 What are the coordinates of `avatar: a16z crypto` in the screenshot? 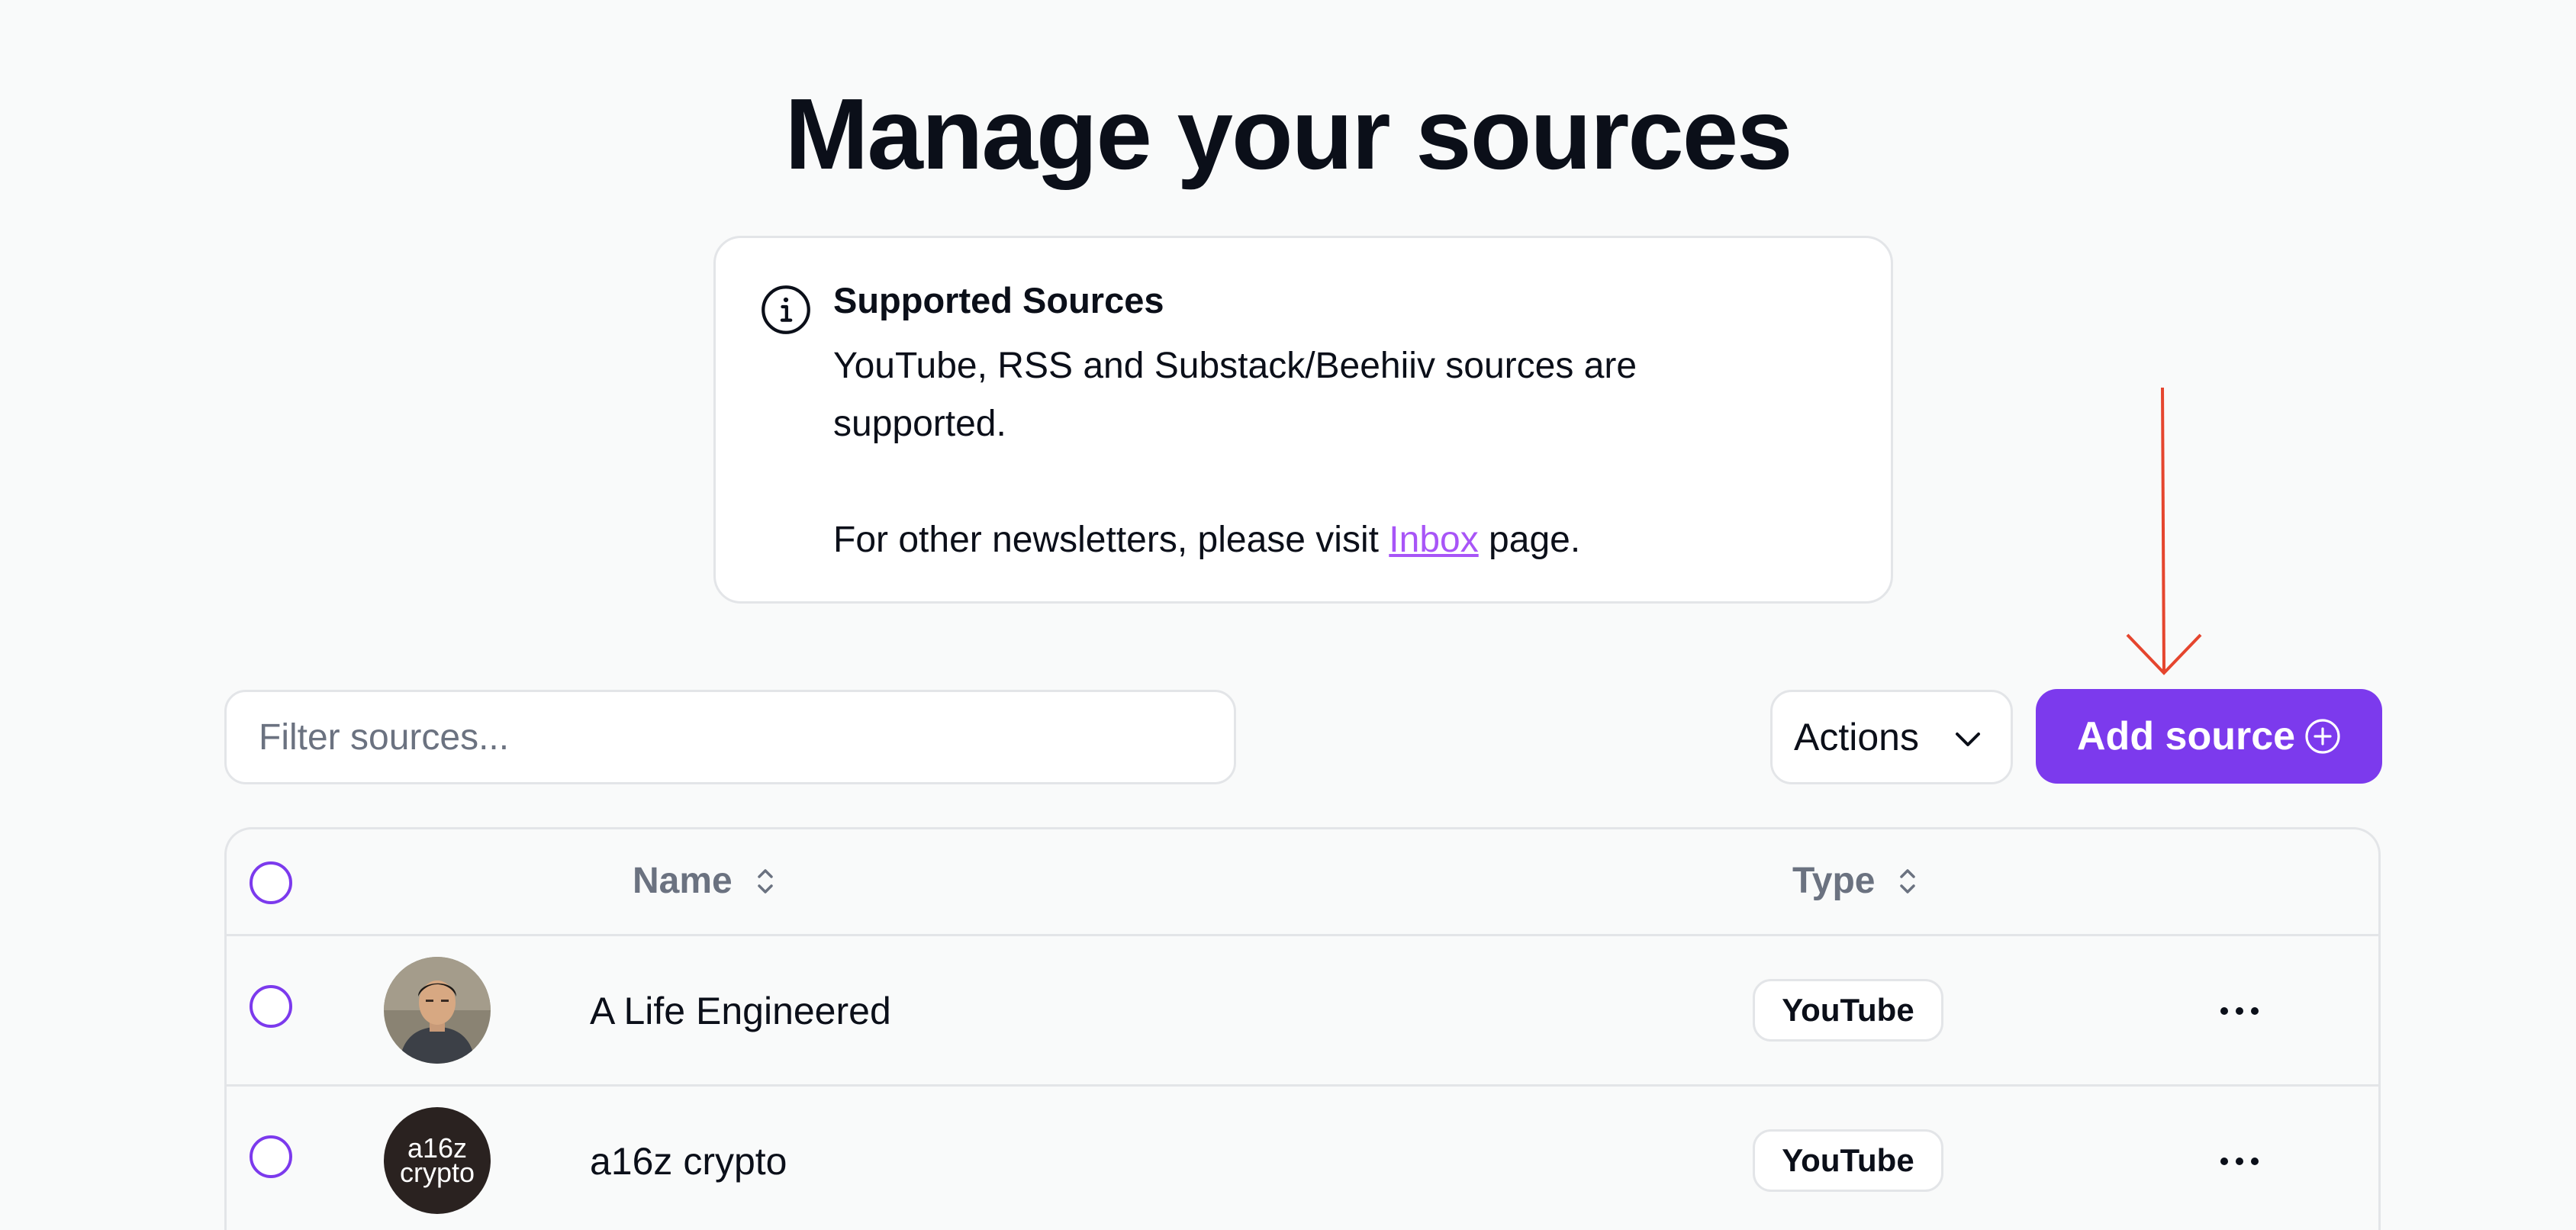 It's located at (437, 1161).